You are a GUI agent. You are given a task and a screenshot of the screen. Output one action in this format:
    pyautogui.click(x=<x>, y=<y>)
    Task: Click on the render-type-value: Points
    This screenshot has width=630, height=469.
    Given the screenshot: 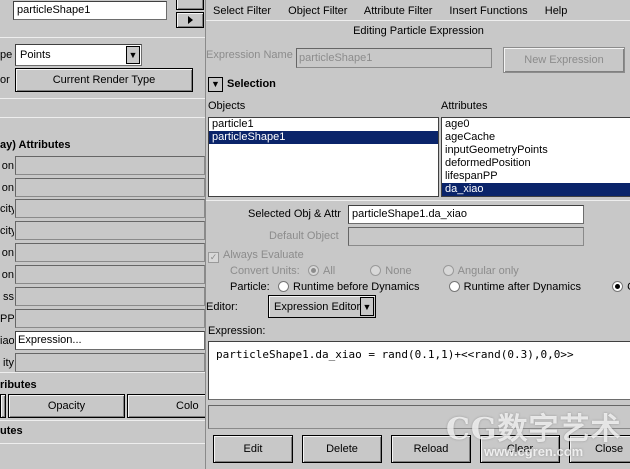 What is the action you would take?
    pyautogui.click(x=35, y=55)
    